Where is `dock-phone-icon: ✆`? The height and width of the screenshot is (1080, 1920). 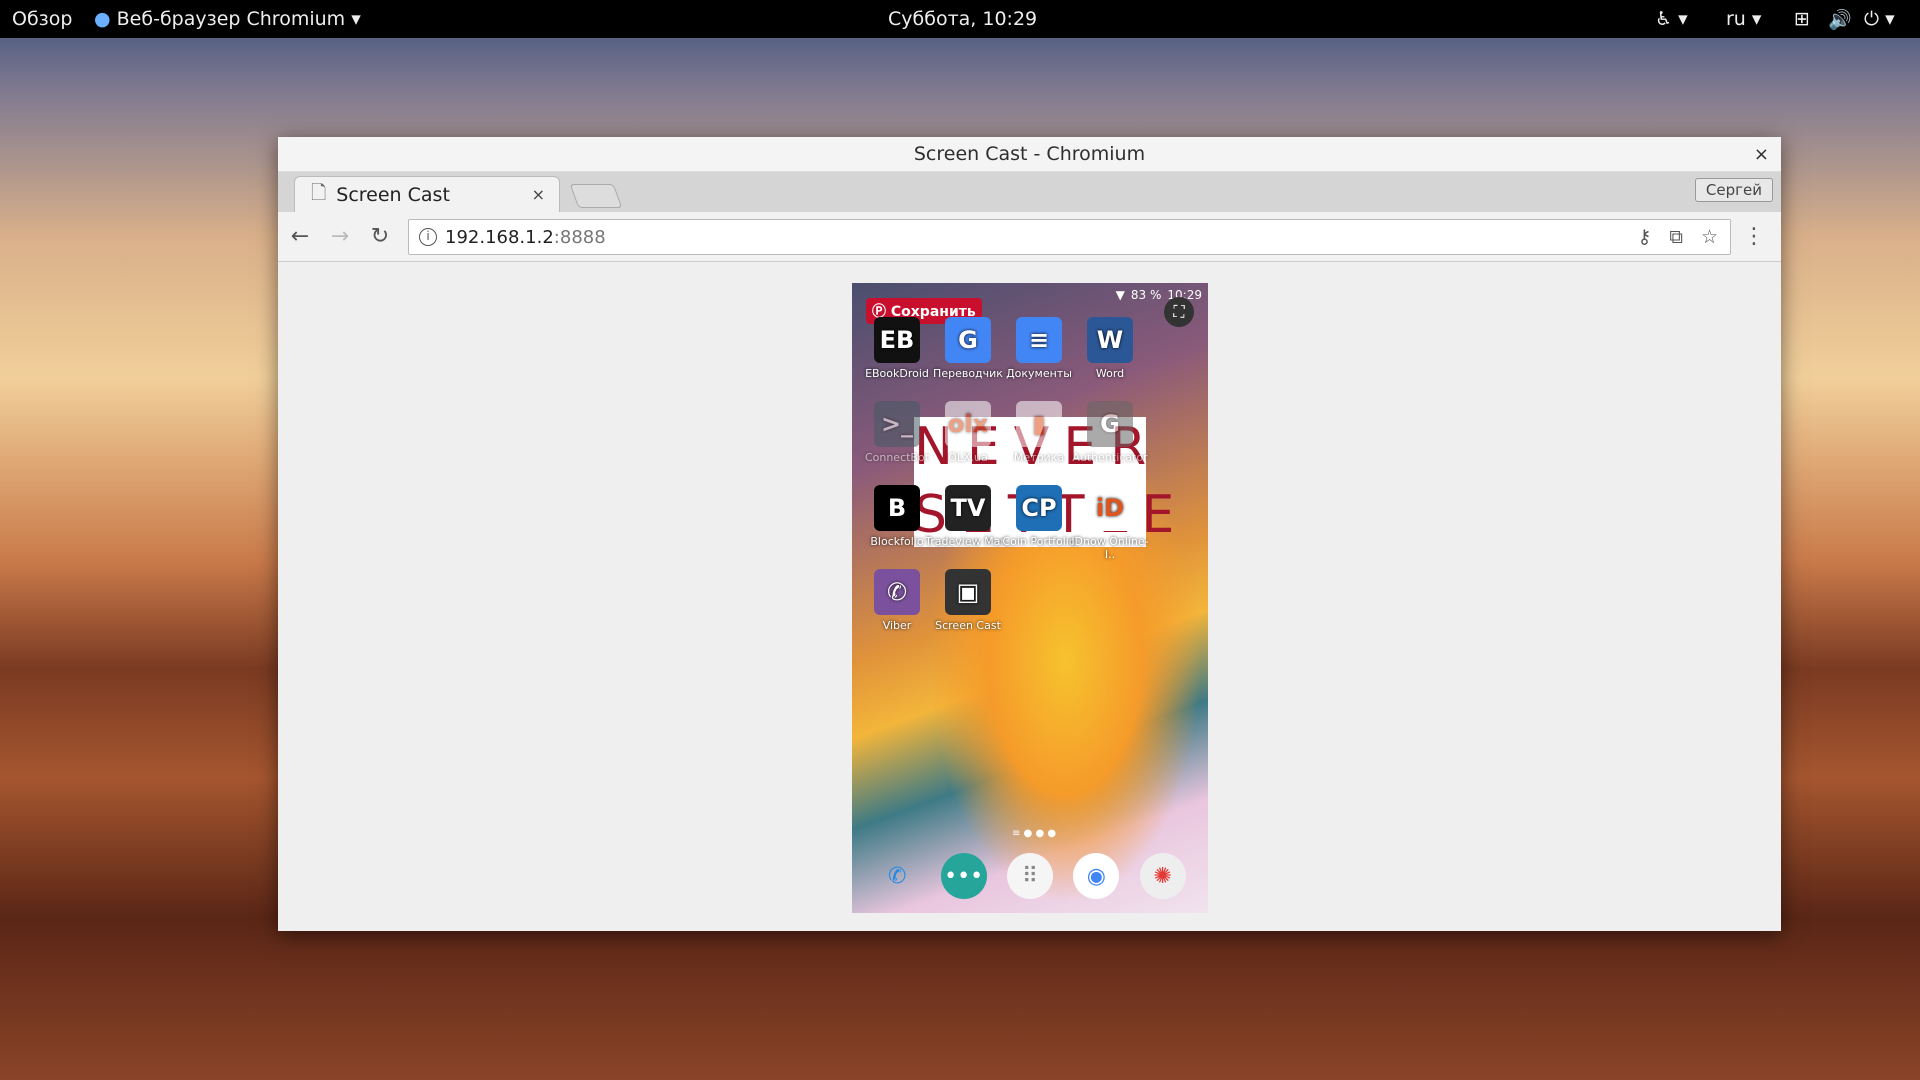
dock-phone-icon: ✆ is located at coordinates (897, 876).